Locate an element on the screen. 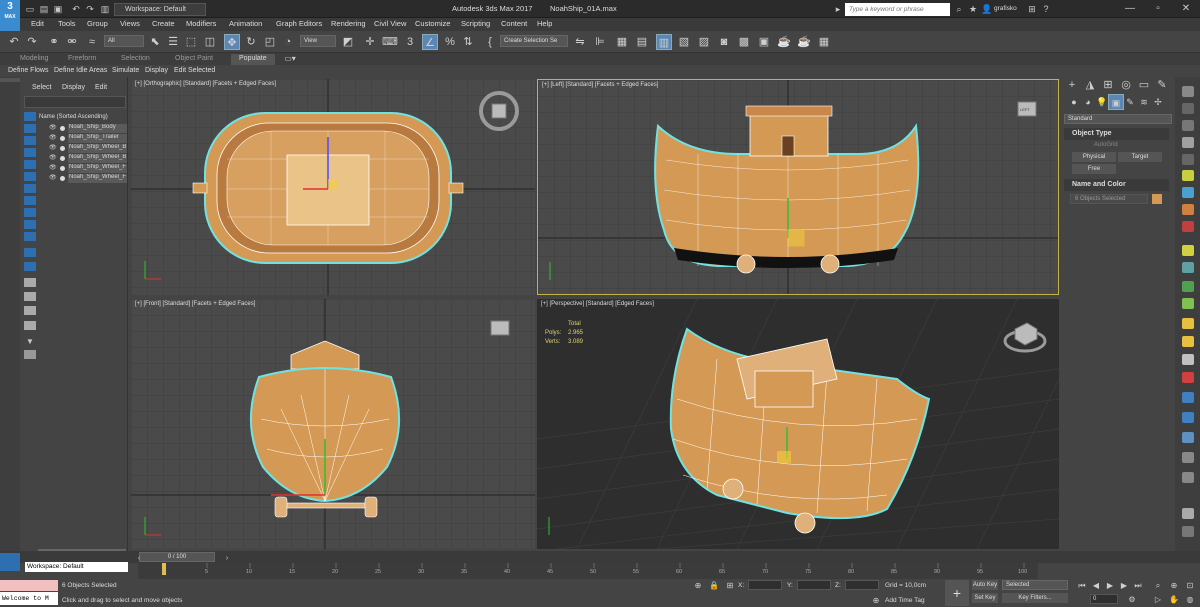 This screenshot has width=1200, height=607. object-name: Noah_Ship_Trailer is located at coordinates (97, 138).